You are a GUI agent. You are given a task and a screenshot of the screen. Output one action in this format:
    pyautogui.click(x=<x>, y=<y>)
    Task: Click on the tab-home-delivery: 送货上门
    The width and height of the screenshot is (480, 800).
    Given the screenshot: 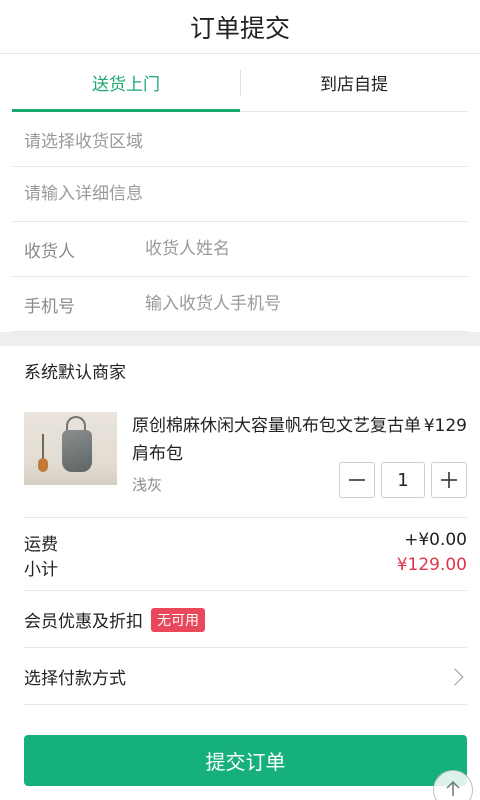 What is the action you would take?
    pyautogui.click(x=126, y=83)
    